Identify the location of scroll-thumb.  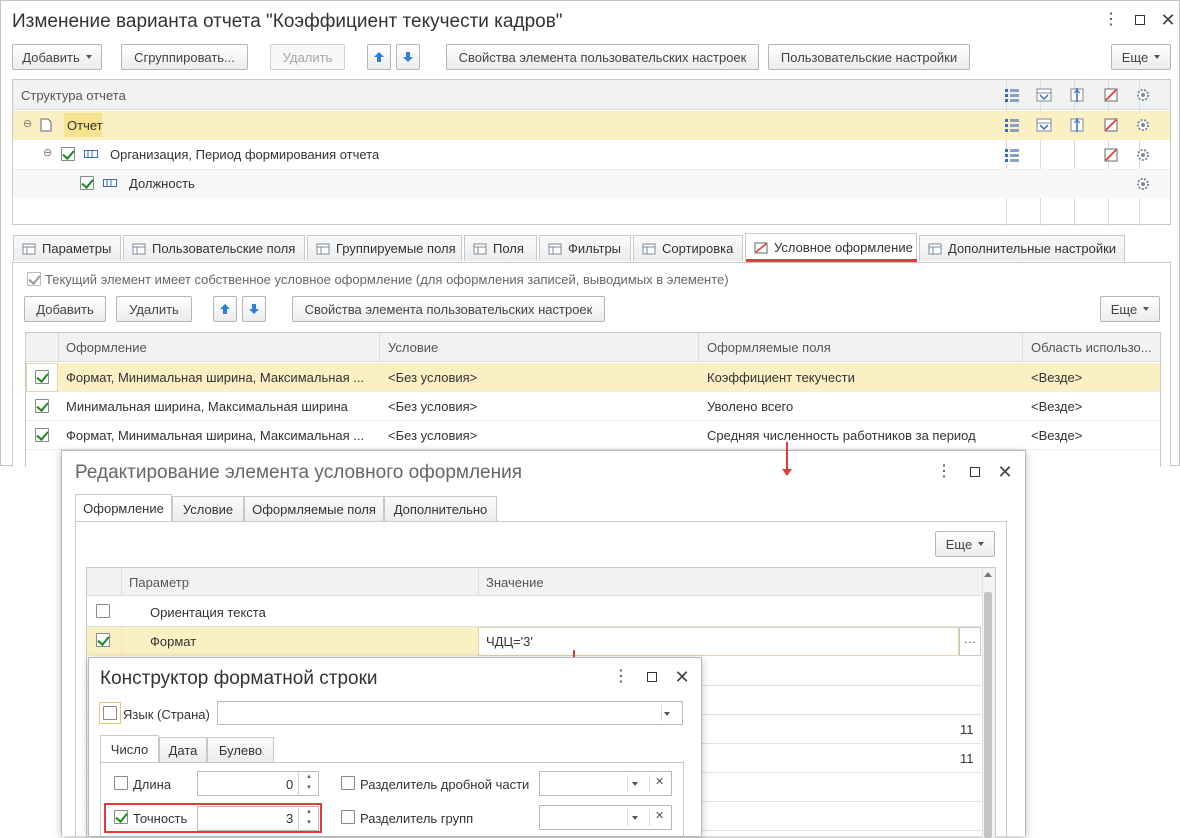
(988, 715).